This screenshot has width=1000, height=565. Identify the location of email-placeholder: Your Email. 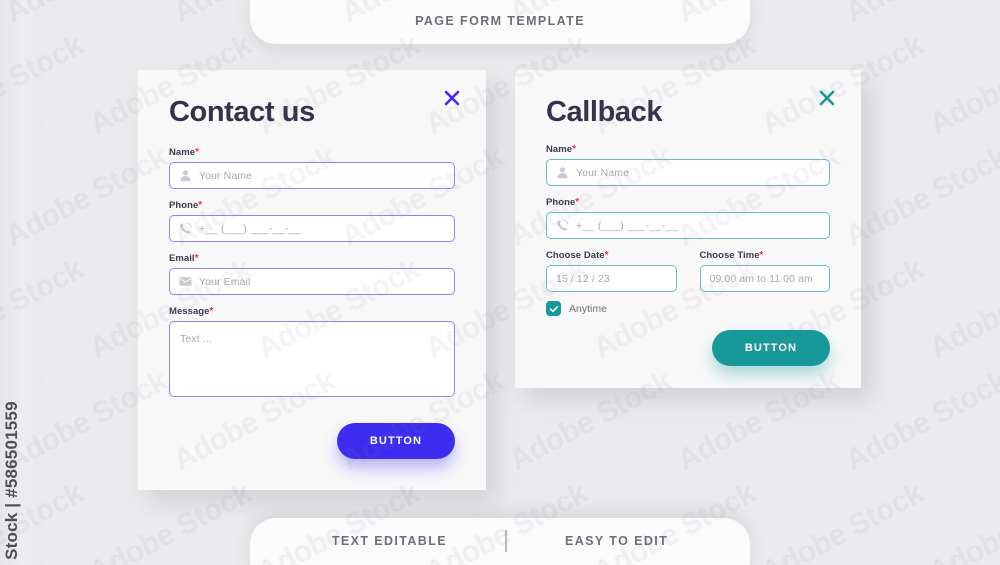
(225, 281).